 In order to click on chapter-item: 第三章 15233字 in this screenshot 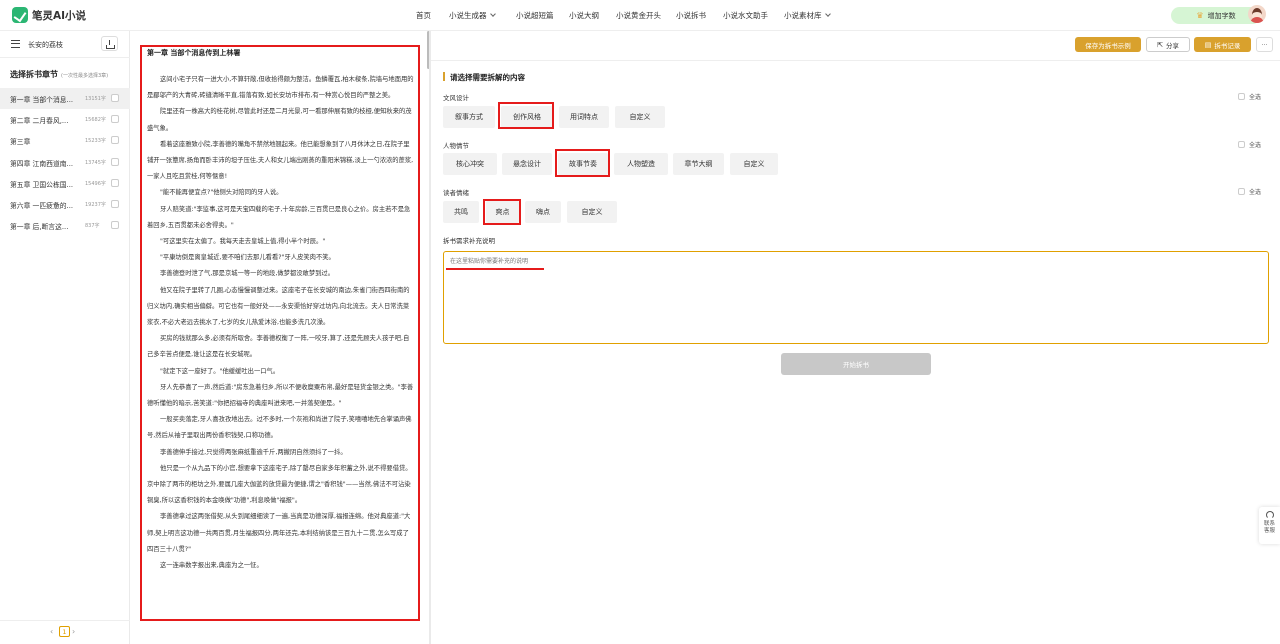, I will do `click(65, 140)`.